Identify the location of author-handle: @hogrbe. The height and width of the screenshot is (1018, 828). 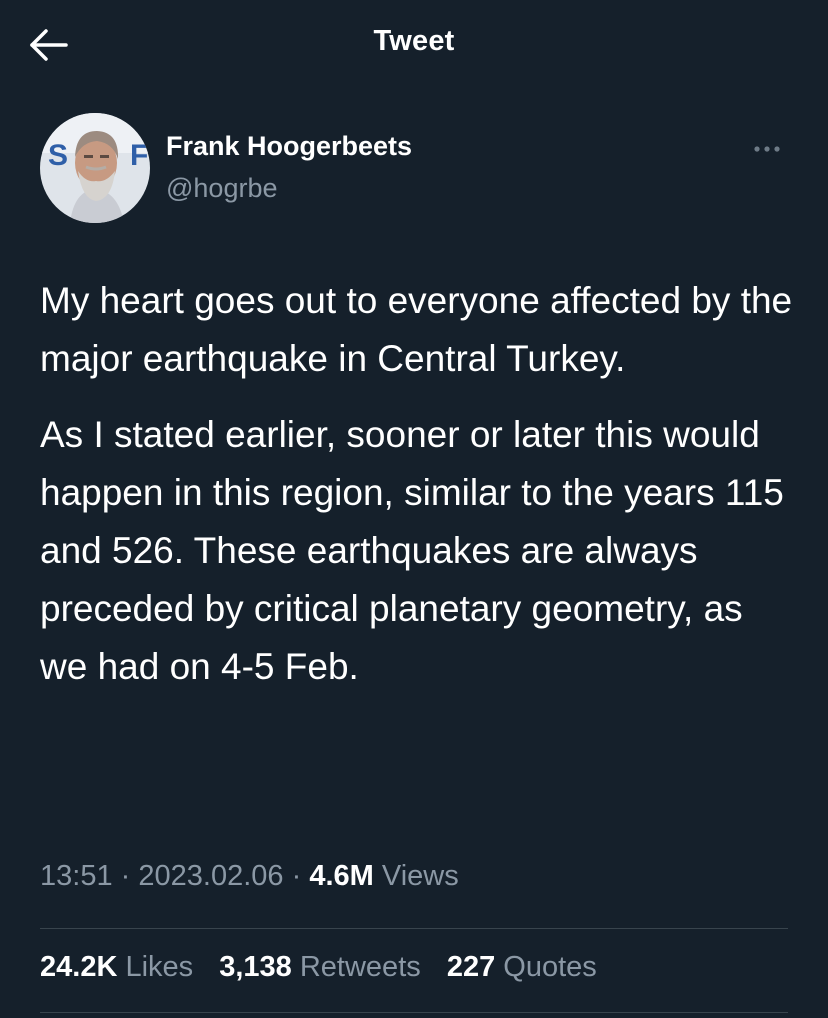
(221, 188).